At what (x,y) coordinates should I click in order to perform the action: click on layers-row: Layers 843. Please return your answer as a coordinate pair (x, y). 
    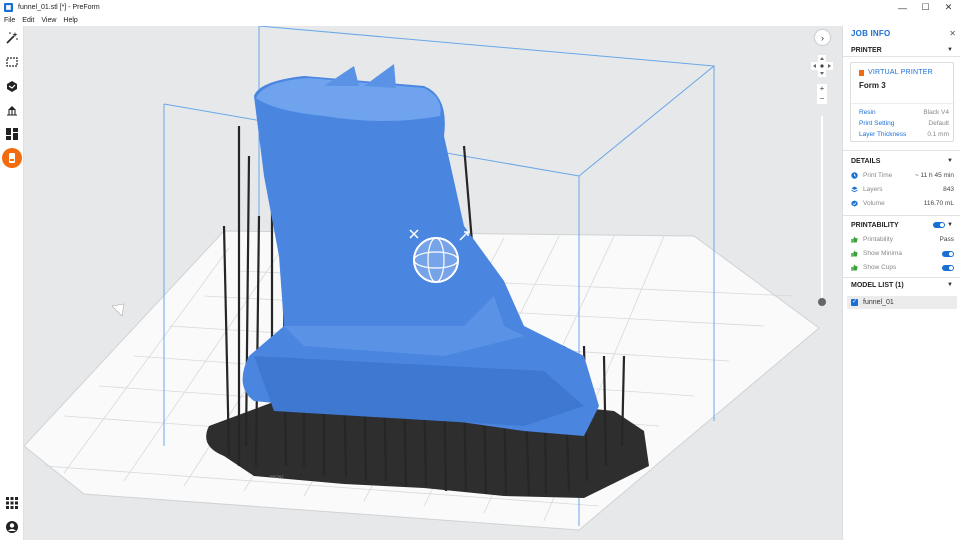
    Looking at the image, I should click on (902, 189).